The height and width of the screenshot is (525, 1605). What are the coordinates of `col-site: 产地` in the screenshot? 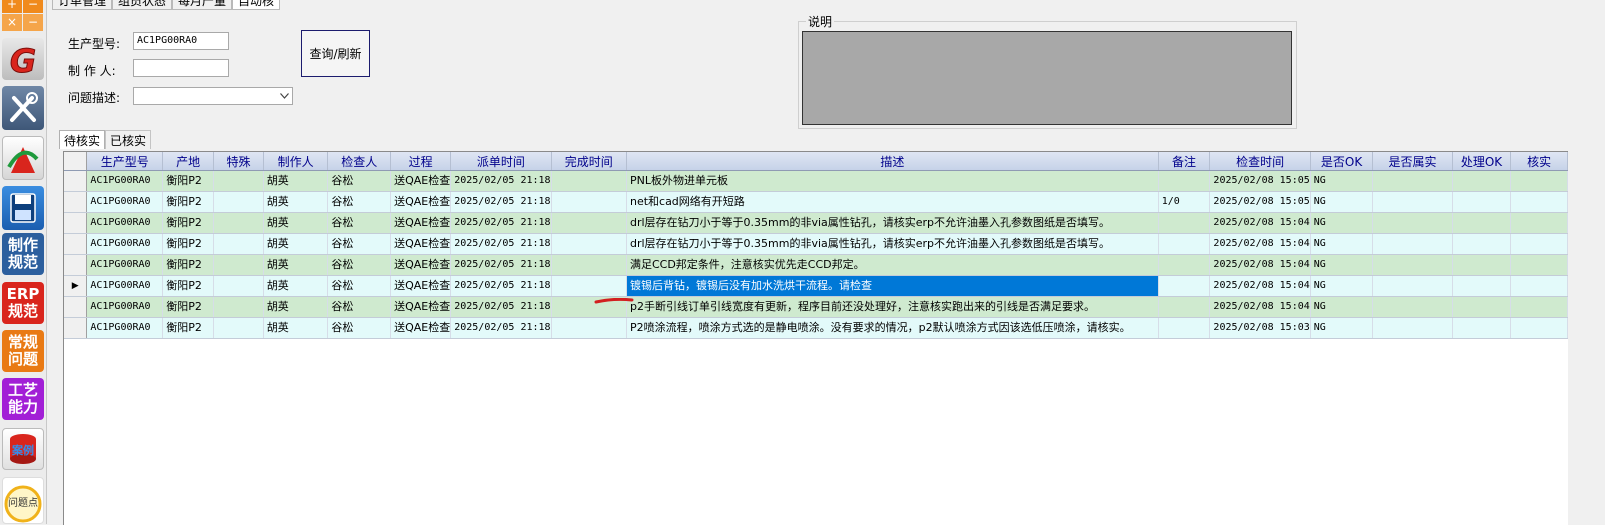 It's located at (188, 161).